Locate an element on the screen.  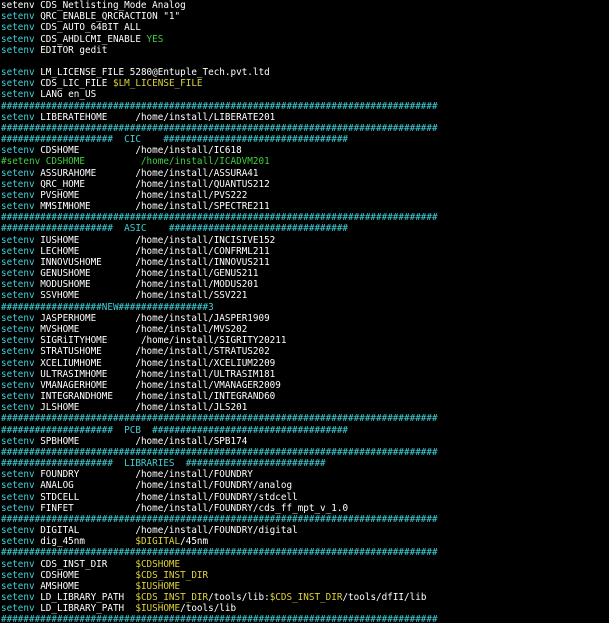
config-line: setenv QRC_HOME /home/install/QUANTUS212 is located at coordinates (305, 184).